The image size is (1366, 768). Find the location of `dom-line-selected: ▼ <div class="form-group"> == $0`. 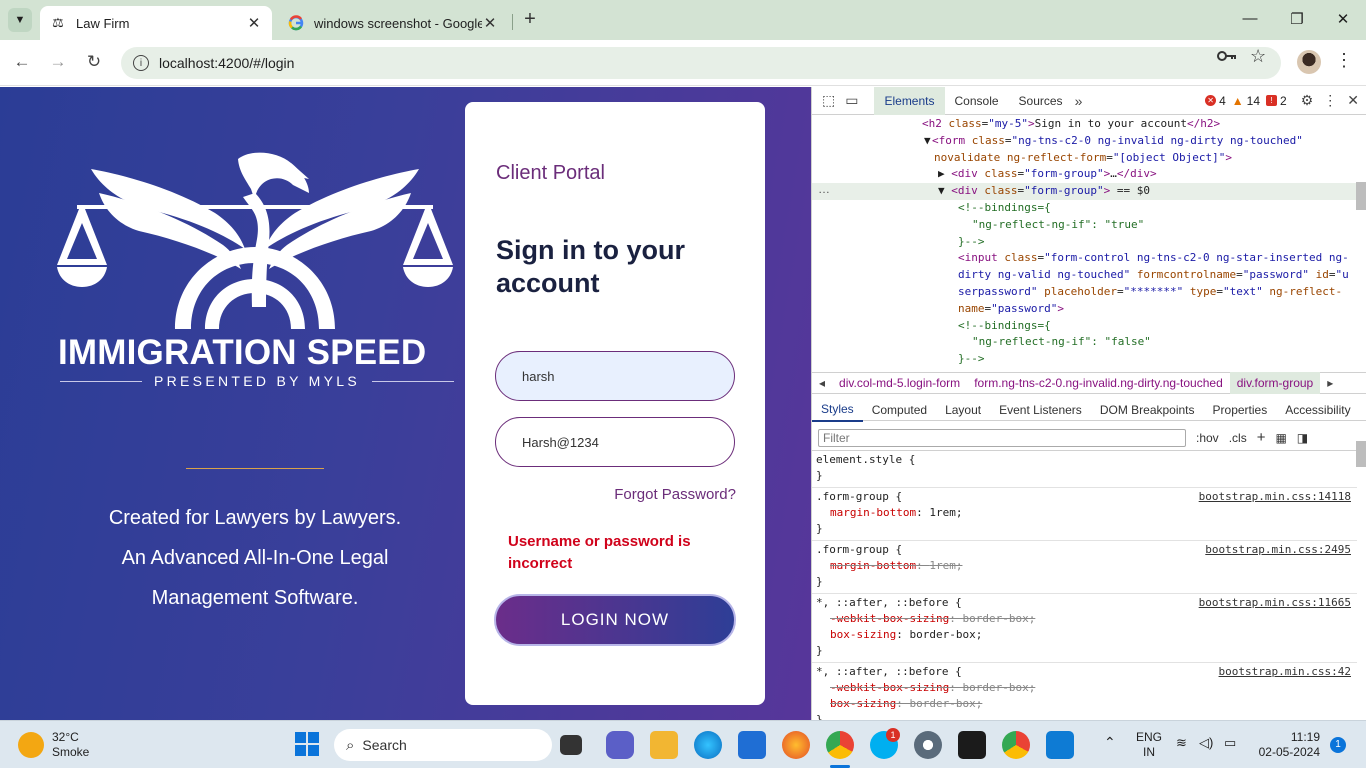

dom-line-selected: ▼ <div class="form-group"> == $0 is located at coordinates (1084, 191).